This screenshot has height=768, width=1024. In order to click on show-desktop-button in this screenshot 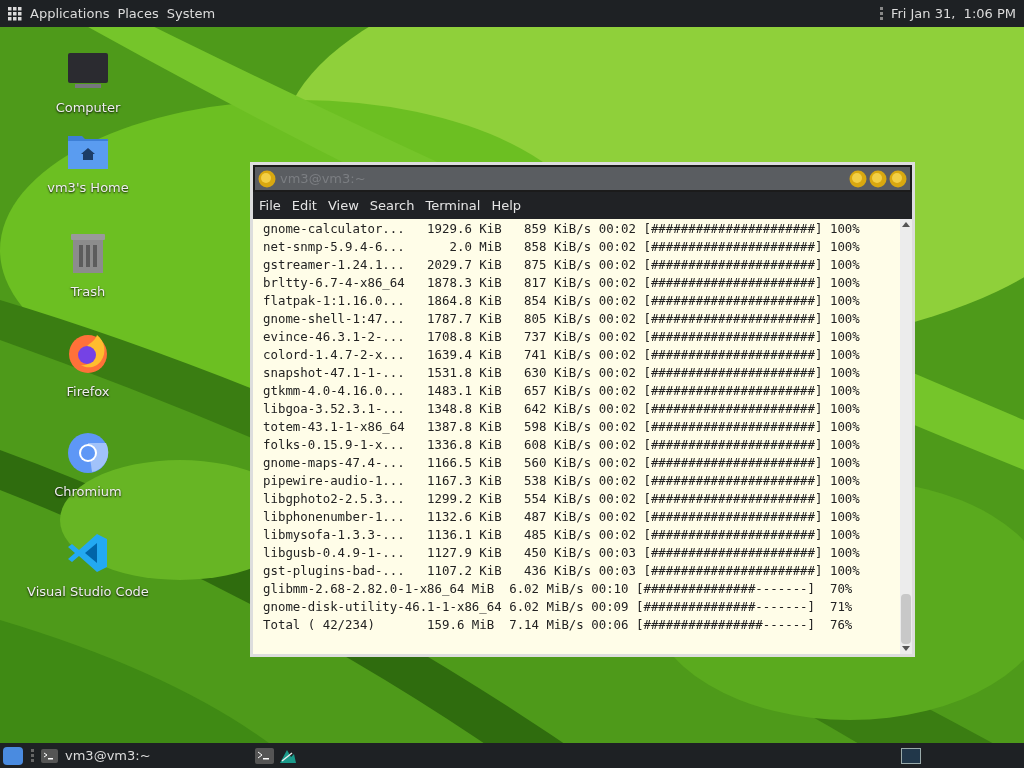, I will do `click(13, 755)`.